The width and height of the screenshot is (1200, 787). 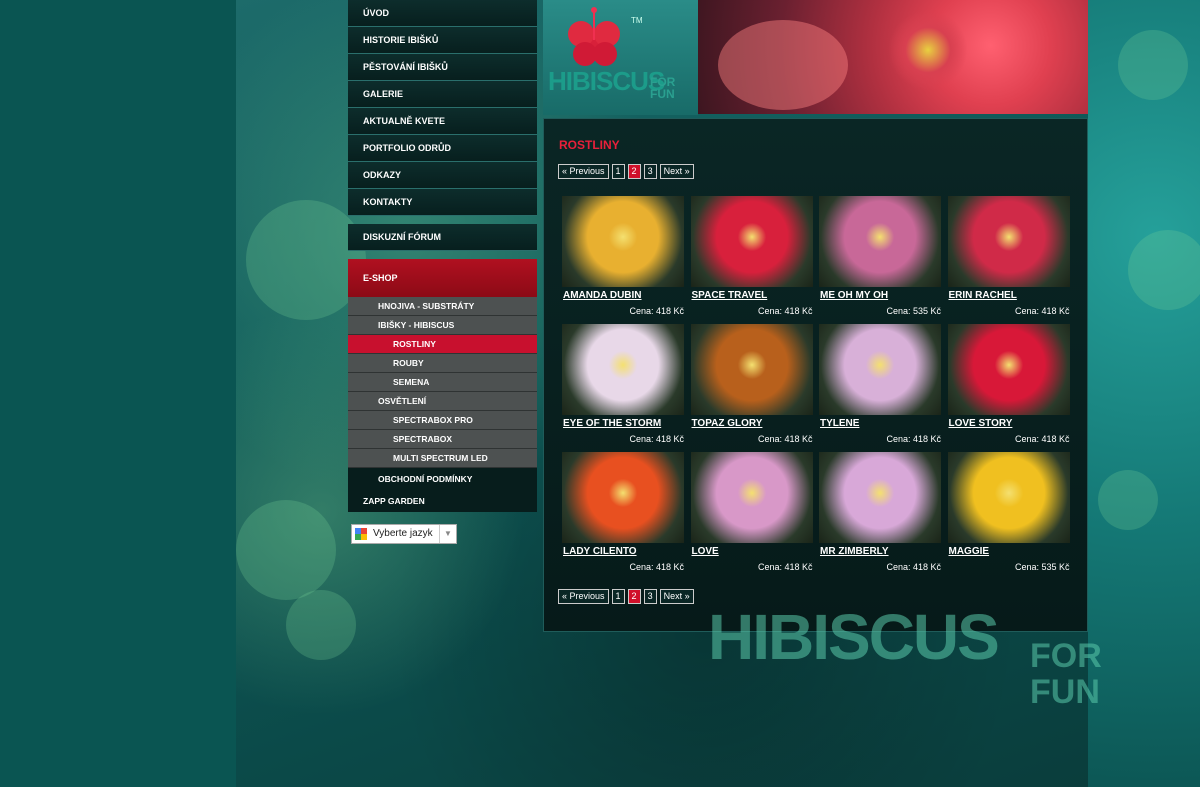 I want to click on product-name-link: TYLENE, so click(x=839, y=423).